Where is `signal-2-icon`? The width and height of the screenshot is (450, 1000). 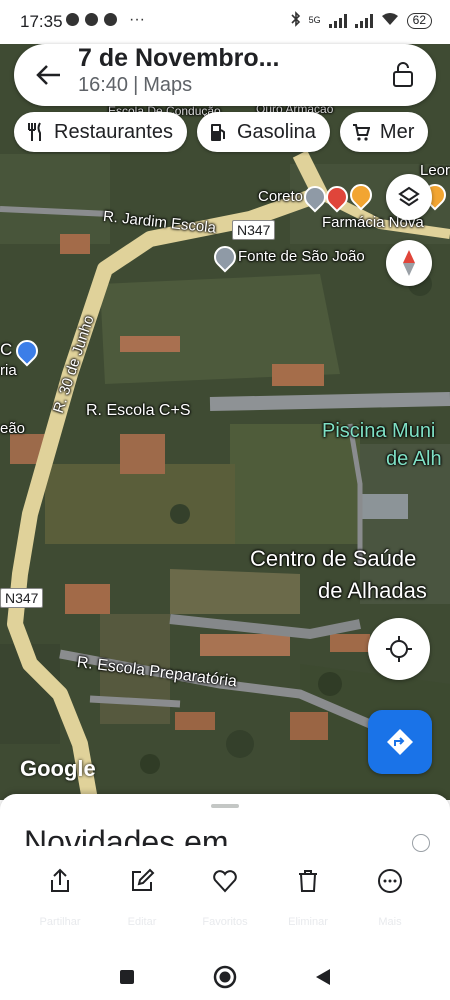
signal-2-icon is located at coordinates (363, 20).